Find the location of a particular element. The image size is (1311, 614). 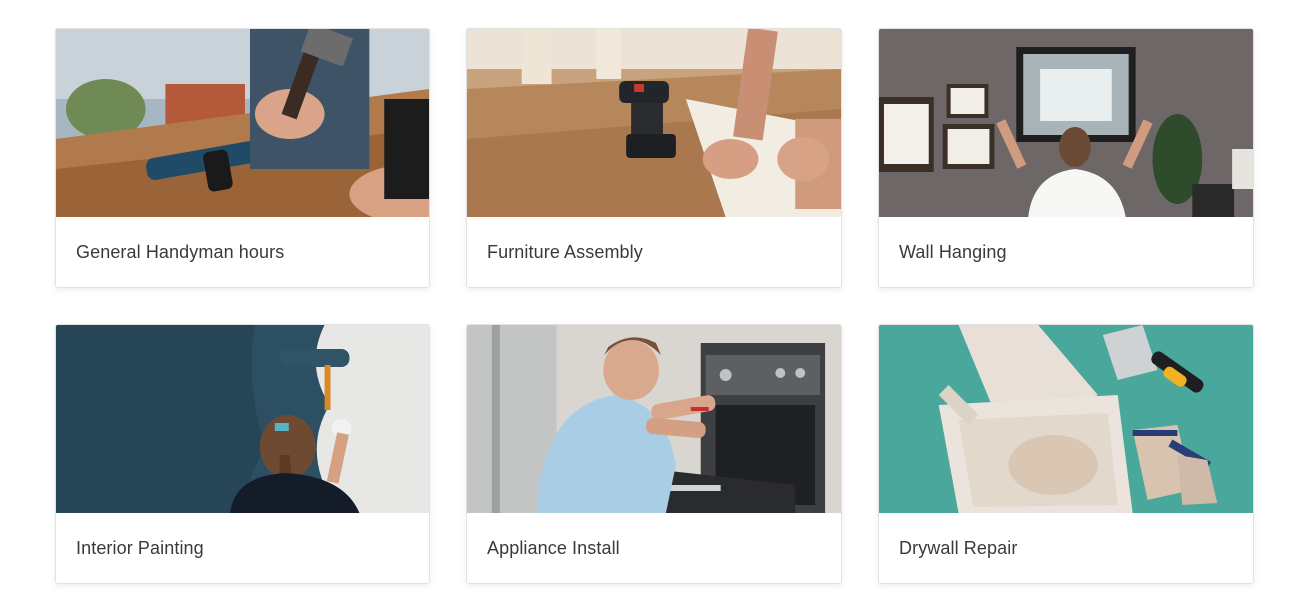

service-card-appliance-install: Appliance Install is located at coordinates (654, 454).